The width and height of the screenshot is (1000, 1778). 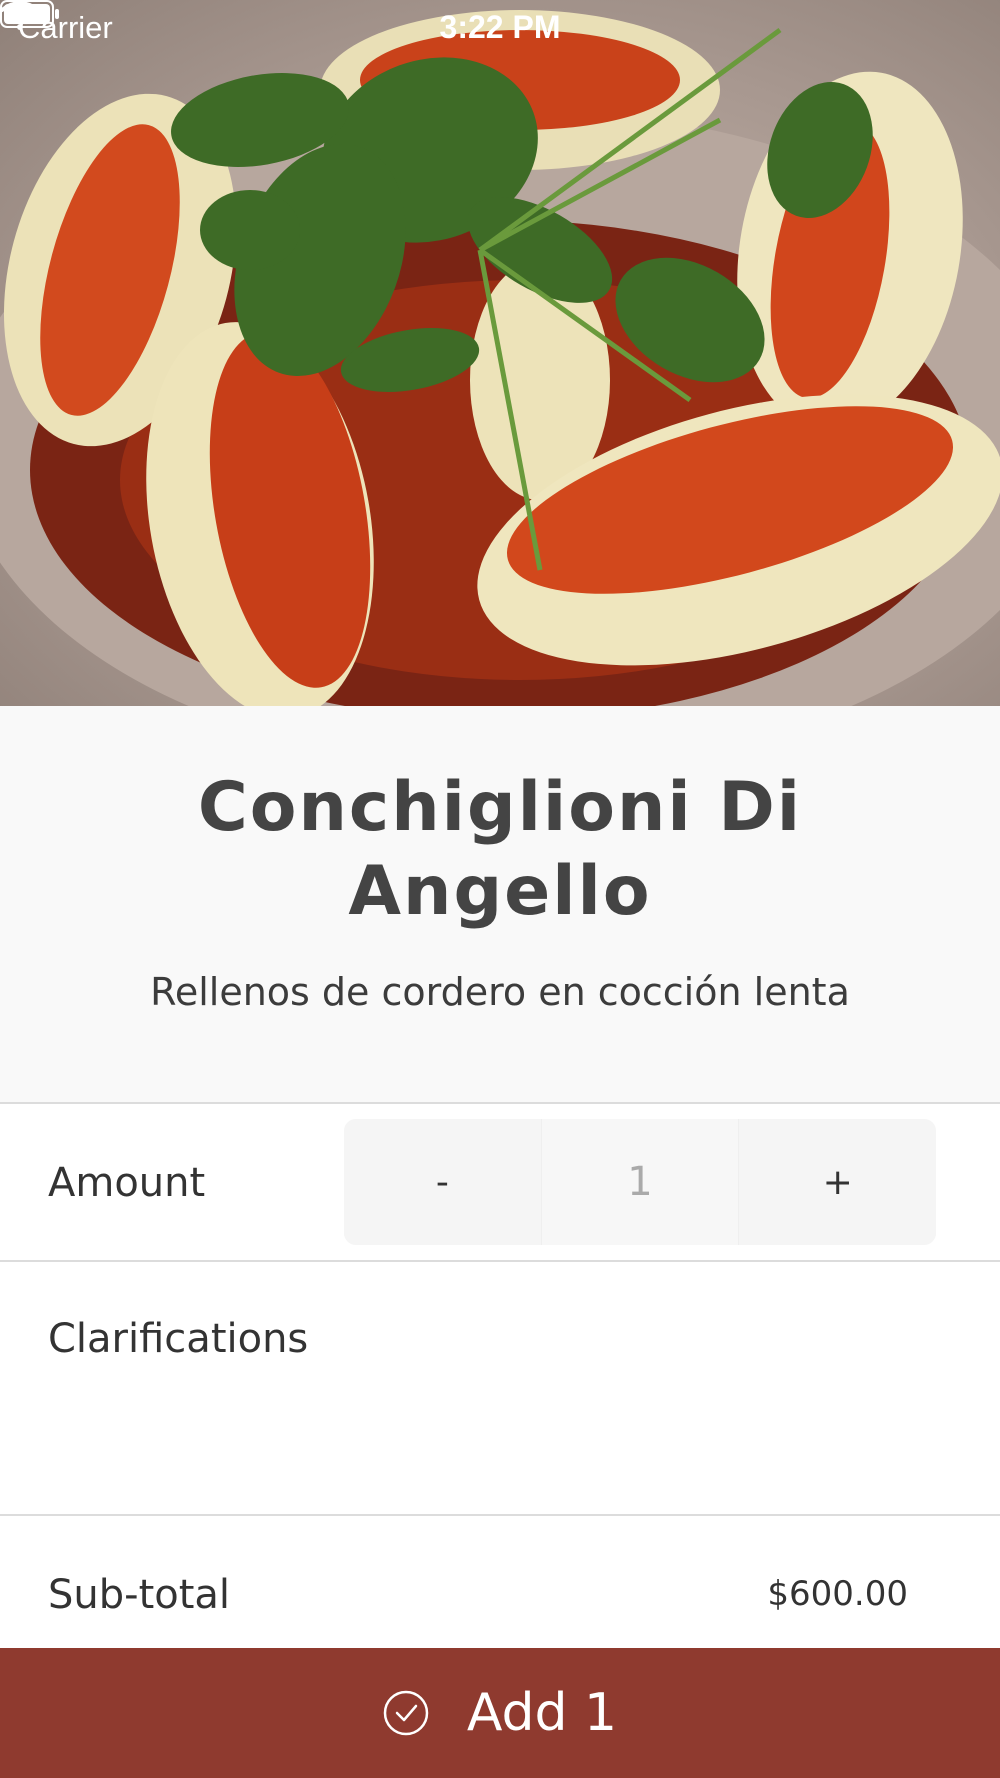 I want to click on dish-description: Rellenos de cordero en cocción lenta, so click(x=500, y=992).